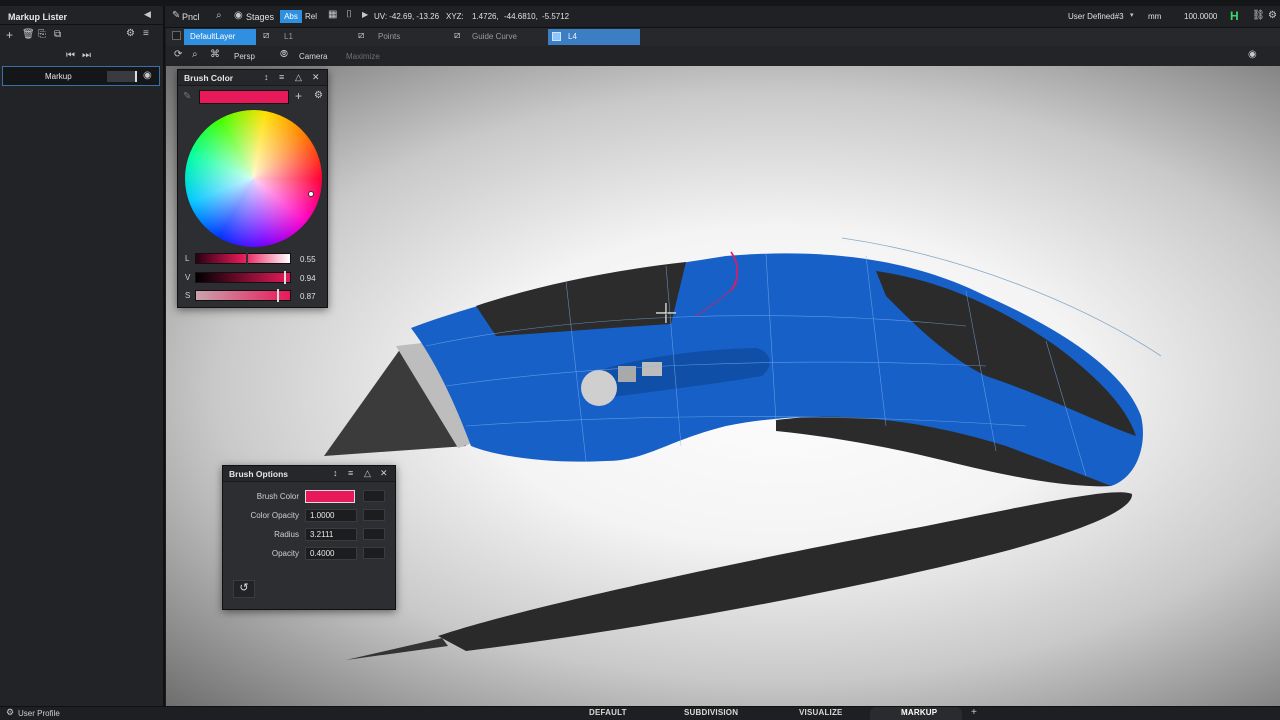 The width and height of the screenshot is (1280, 720). I want to click on maximize-label: Maximize, so click(363, 56).